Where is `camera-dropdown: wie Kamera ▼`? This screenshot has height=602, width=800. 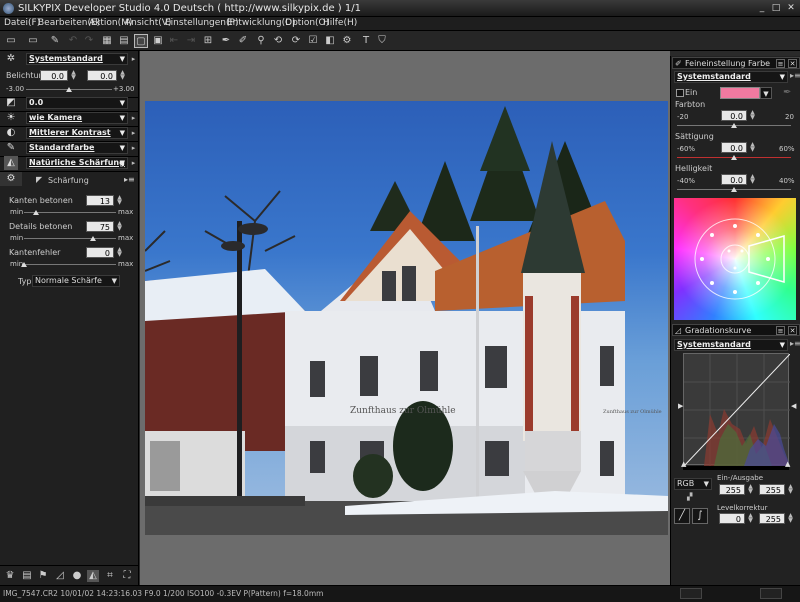
camera-dropdown: wie Kamera ▼ is located at coordinates (77, 118).